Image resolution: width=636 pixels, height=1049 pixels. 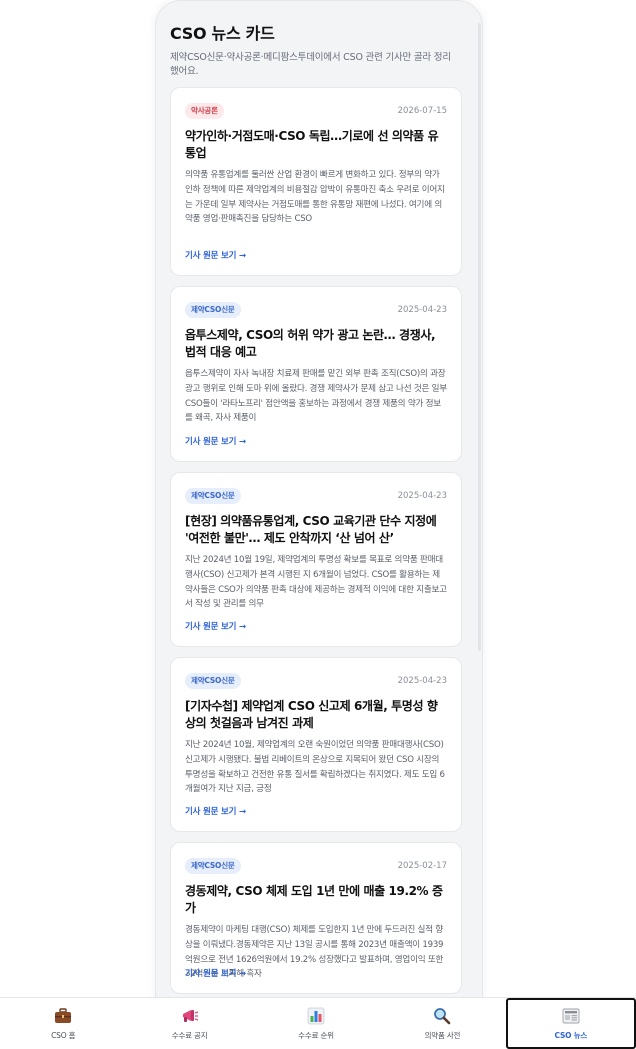 What do you see at coordinates (571, 1035) in the screenshot?
I see `nav-label: CSO 뉴스` at bounding box center [571, 1035].